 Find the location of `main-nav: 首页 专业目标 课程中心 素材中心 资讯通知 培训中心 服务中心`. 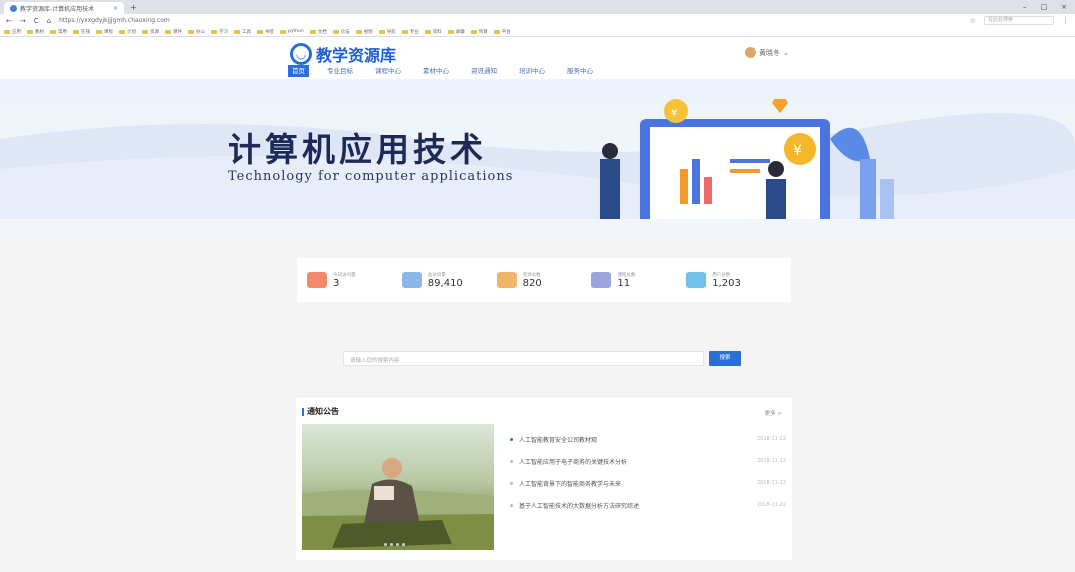

main-nav: 首页 专业目标 课程中心 素材中心 资讯通知 培训中心 服务中心 is located at coordinates (442, 71).